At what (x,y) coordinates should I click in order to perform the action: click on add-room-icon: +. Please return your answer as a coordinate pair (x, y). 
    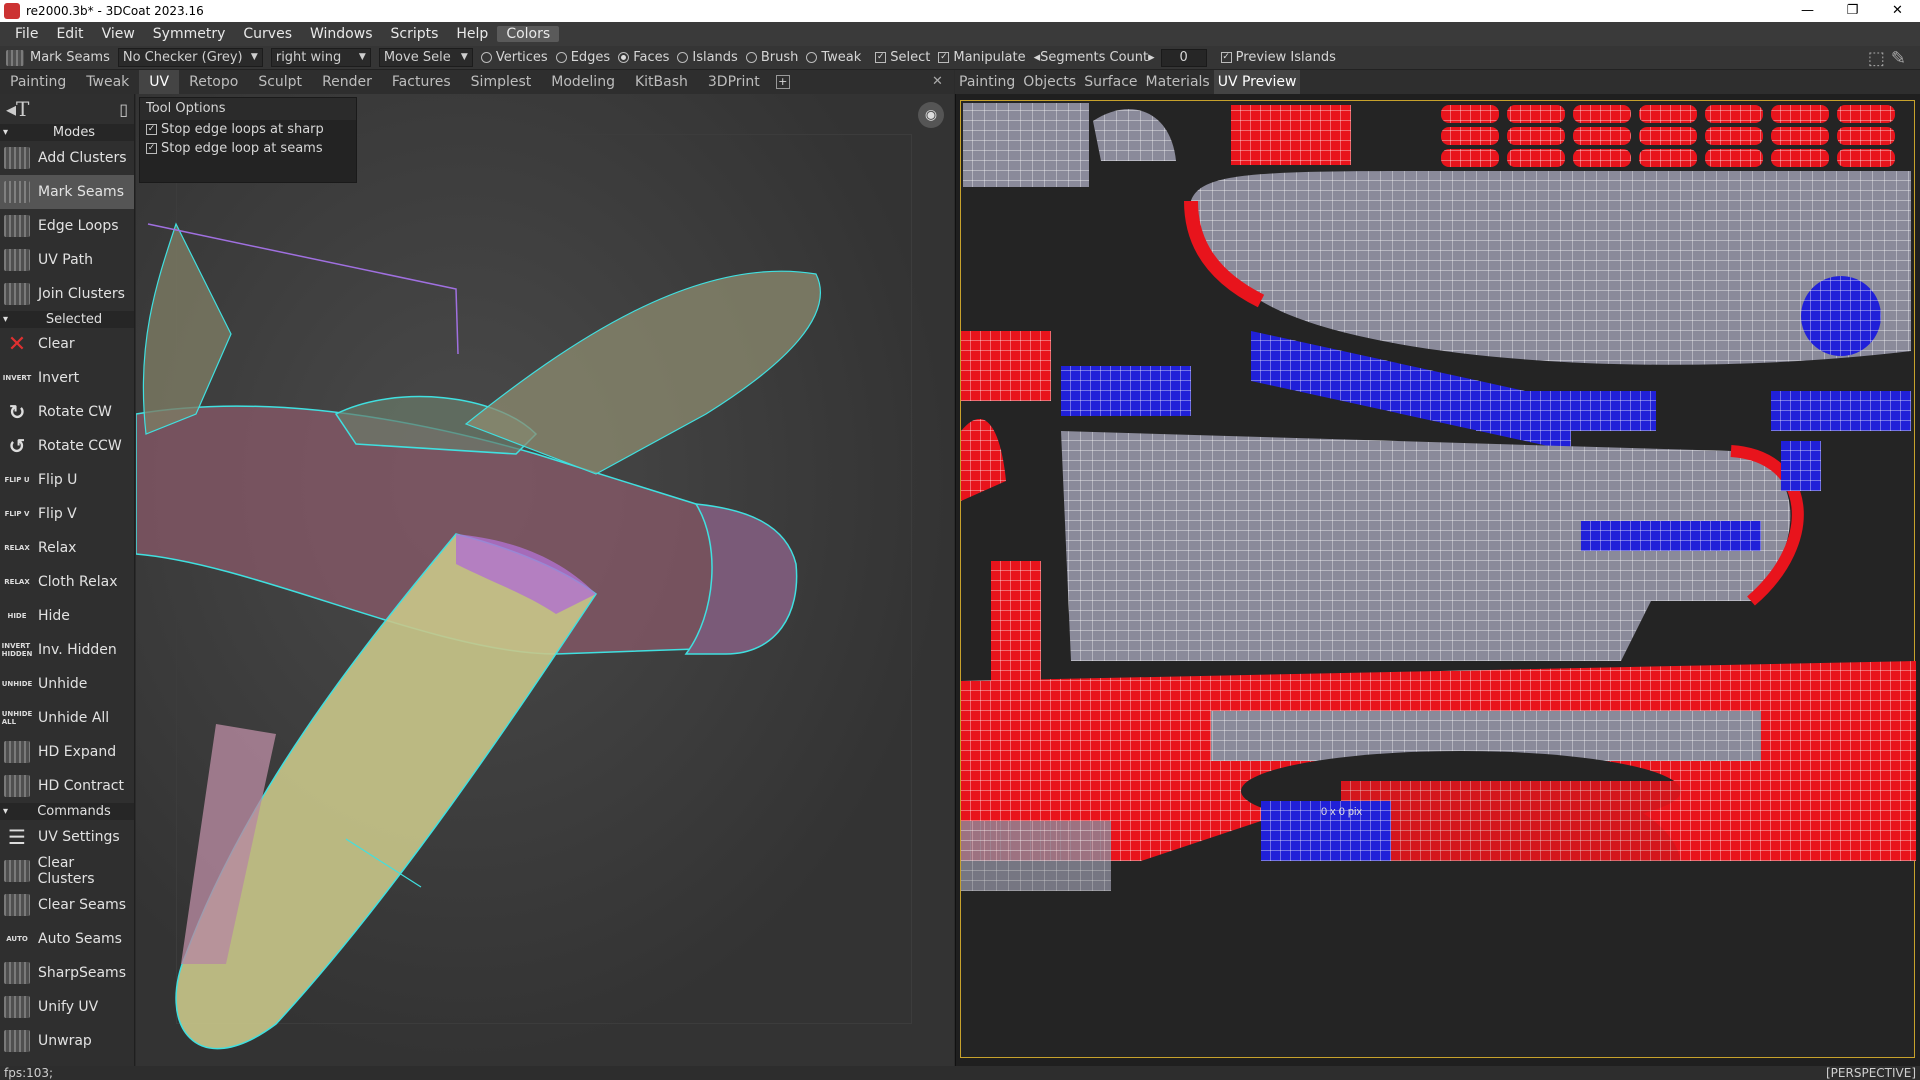
    Looking at the image, I should click on (782, 82).